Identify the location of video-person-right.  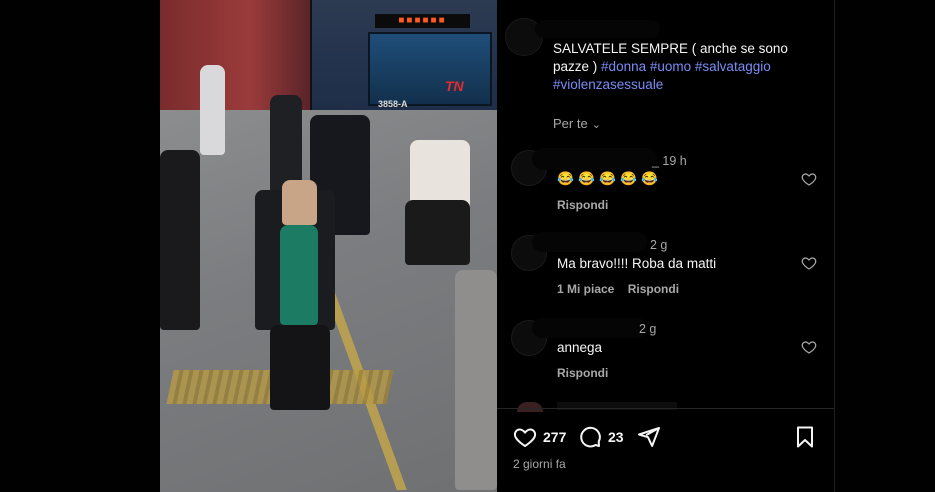
(476, 380).